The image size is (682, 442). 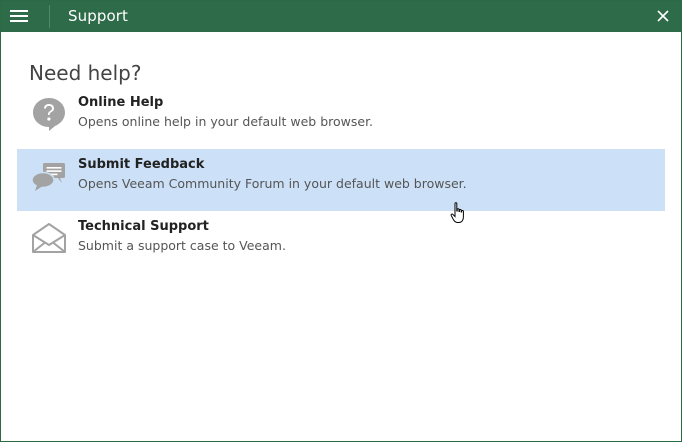 I want to click on close-icon, so click(x=663, y=16).